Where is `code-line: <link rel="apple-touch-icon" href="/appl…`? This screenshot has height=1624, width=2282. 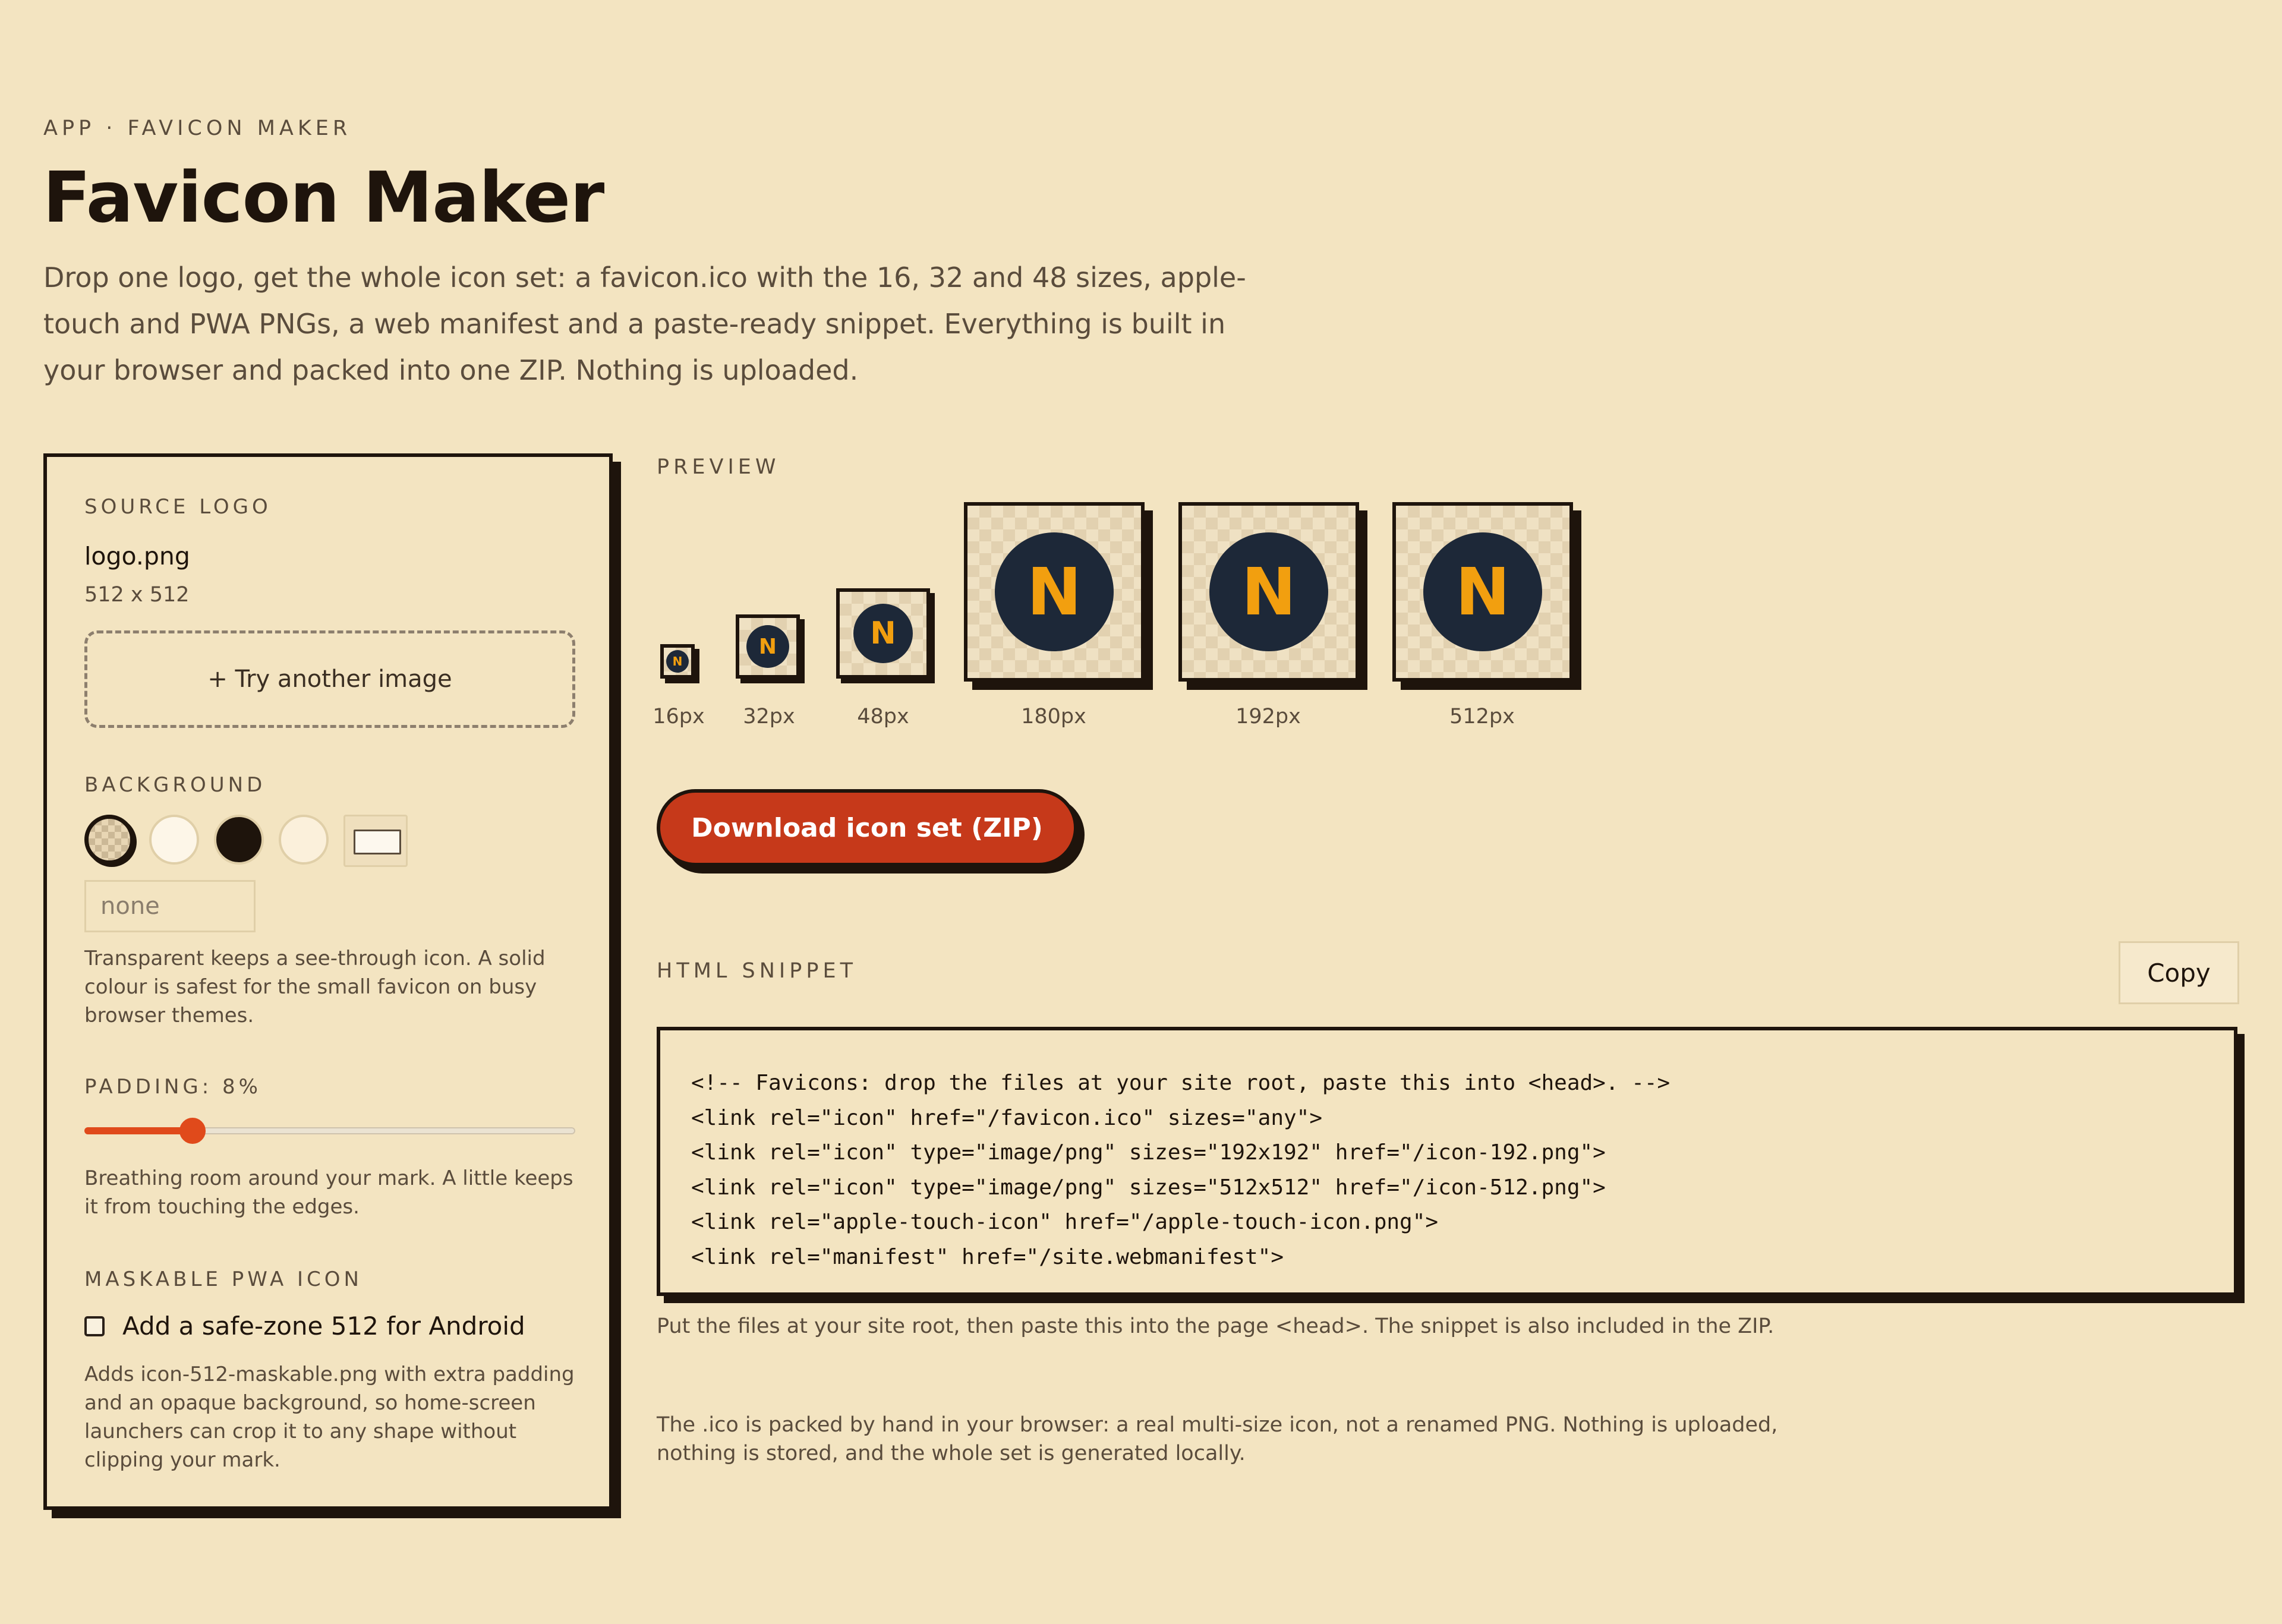
code-line: <link rel="apple-touch-icon" href="/appl… is located at coordinates (1065, 1222).